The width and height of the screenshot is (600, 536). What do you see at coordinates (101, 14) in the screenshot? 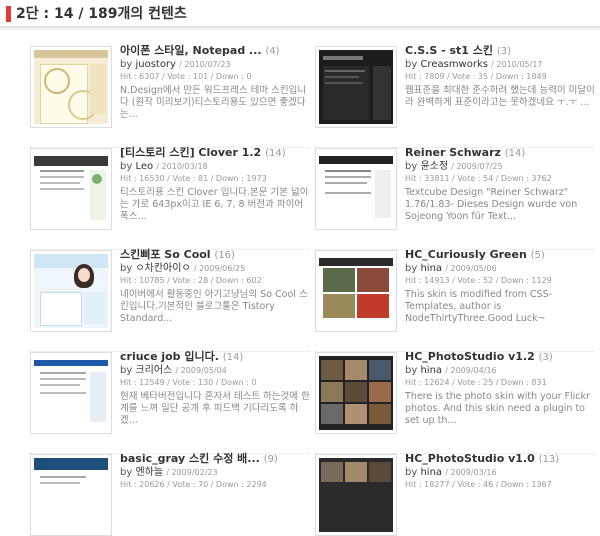
I see `section-title: 2단 : 14 / 189개의 컨텐츠` at bounding box center [101, 14].